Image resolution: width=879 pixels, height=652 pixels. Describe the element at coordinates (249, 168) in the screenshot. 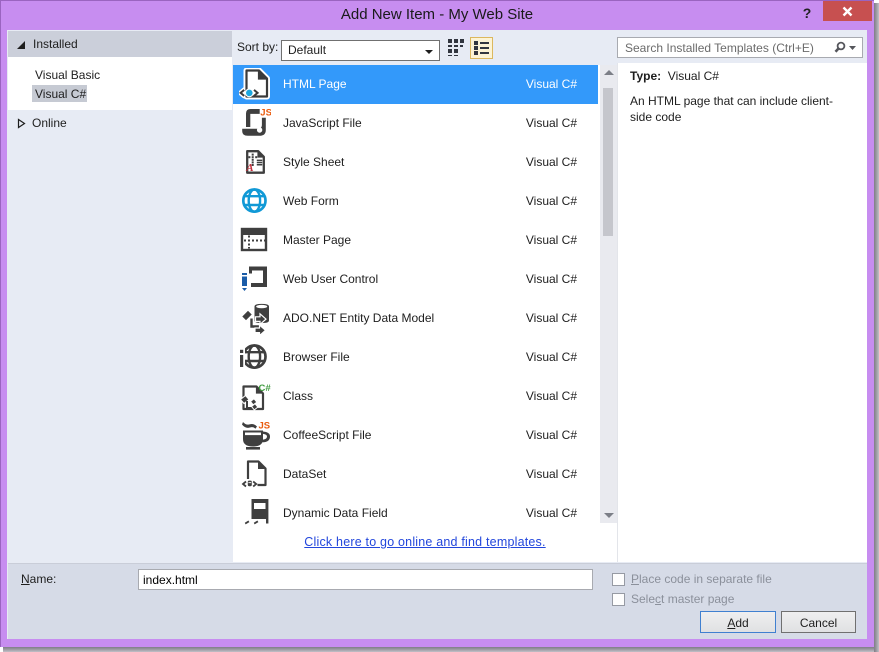

I see `svg-text: A` at that location.